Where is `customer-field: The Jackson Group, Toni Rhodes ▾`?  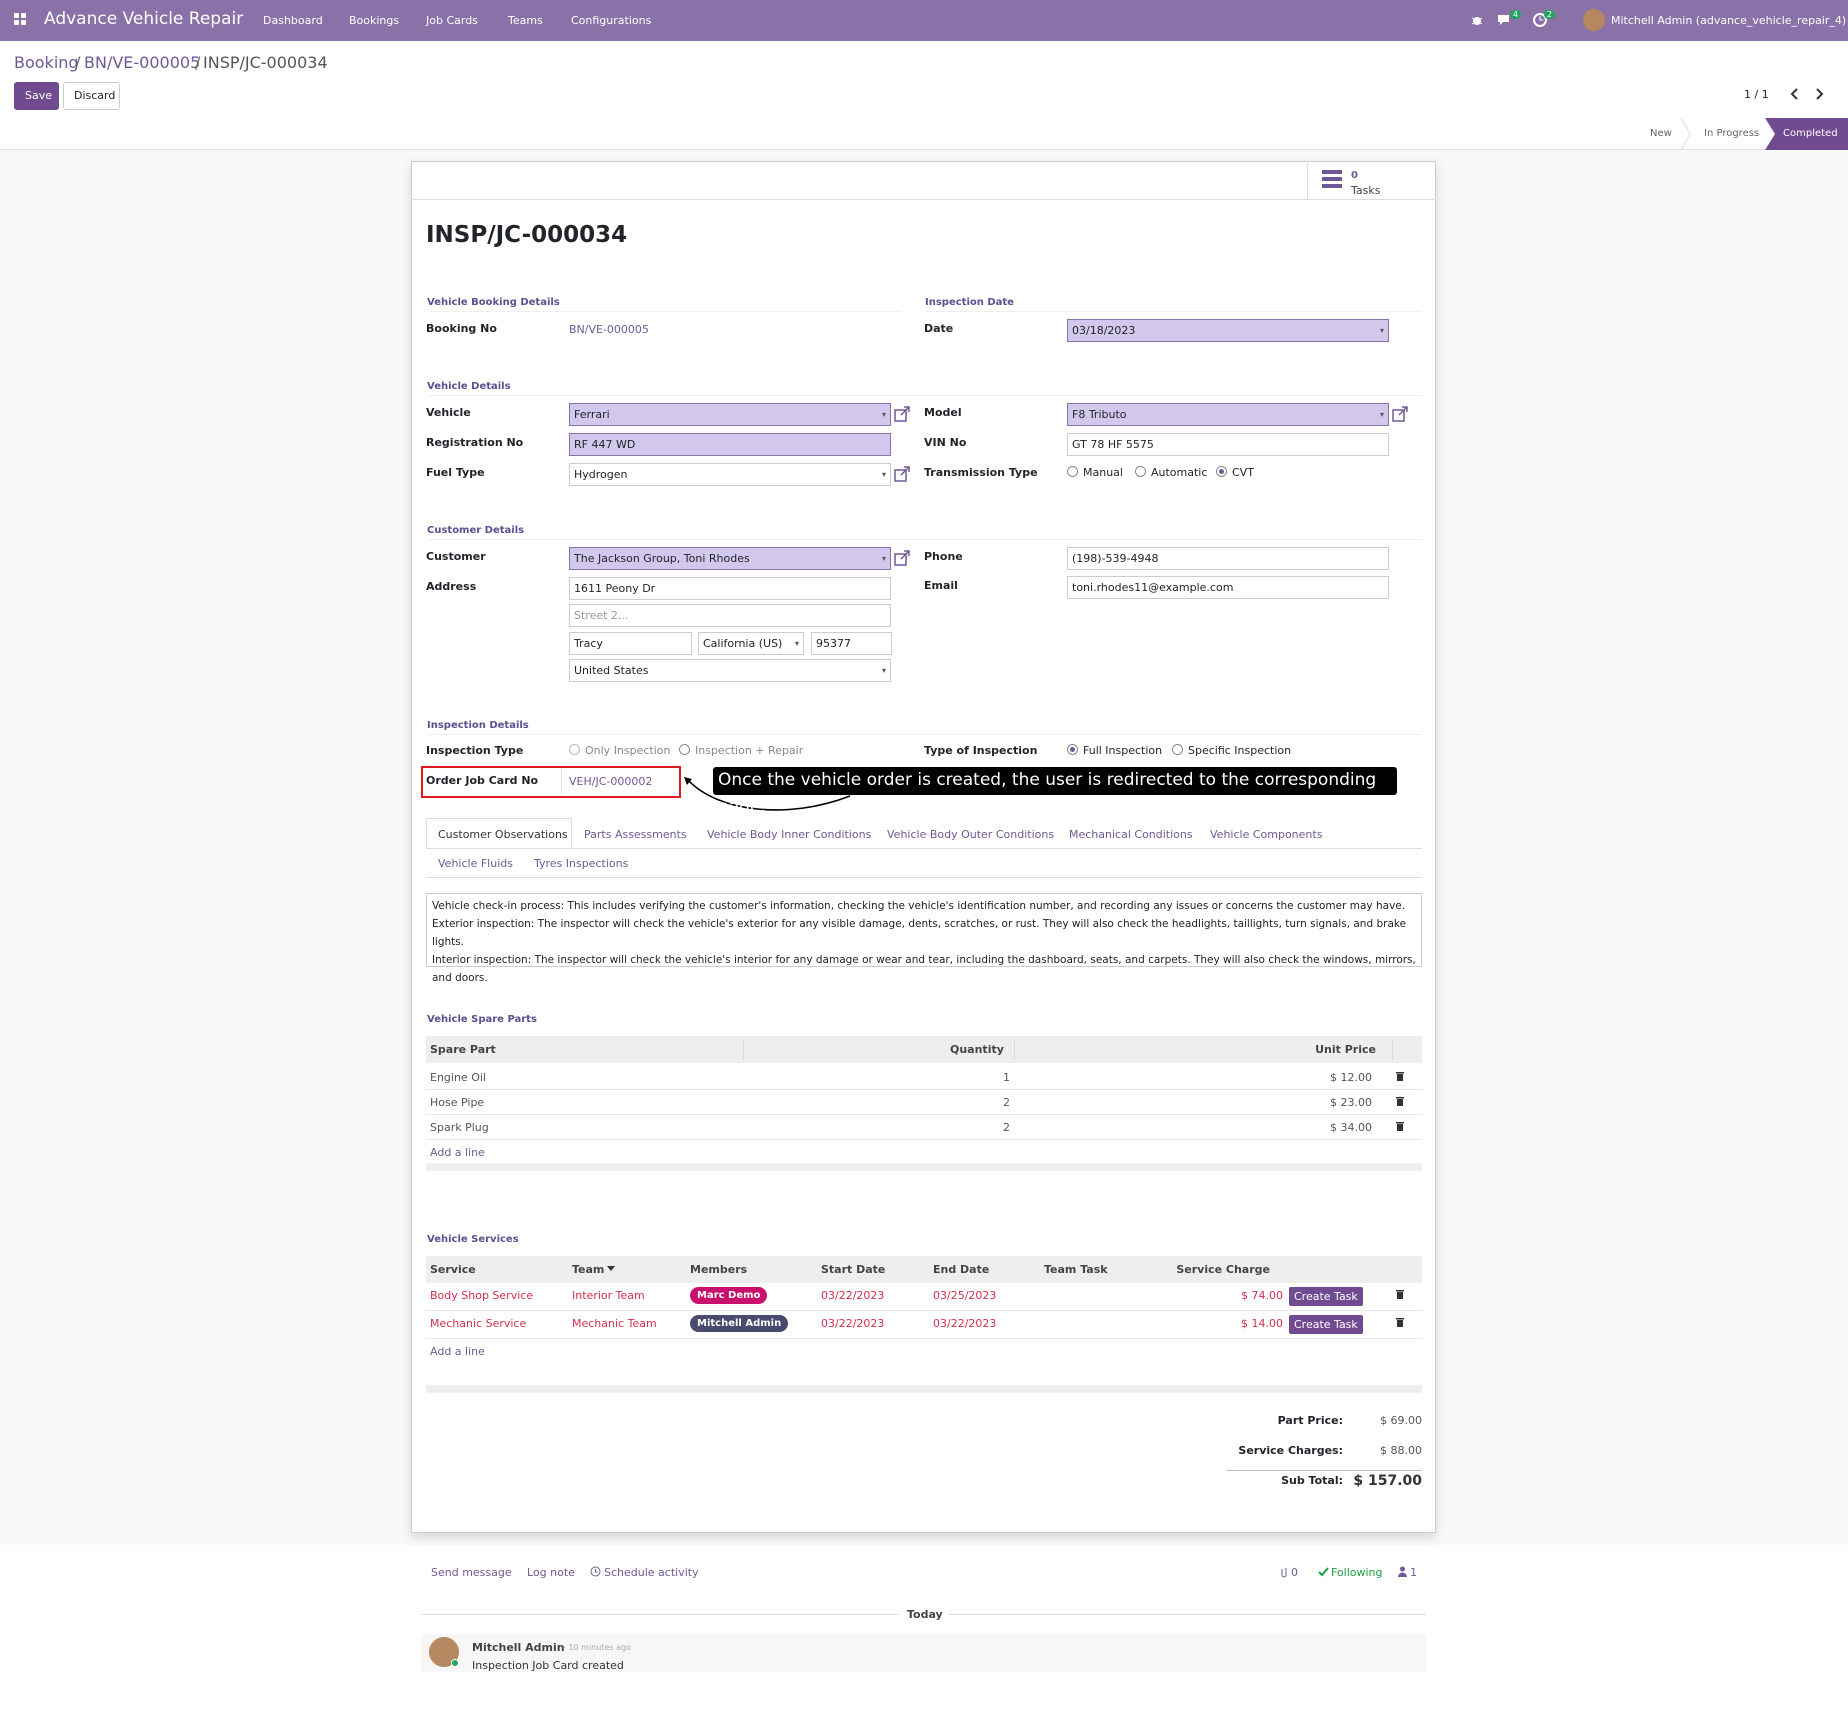
customer-field: The Jackson Group, Toni Rhodes ▾ is located at coordinates (730, 558).